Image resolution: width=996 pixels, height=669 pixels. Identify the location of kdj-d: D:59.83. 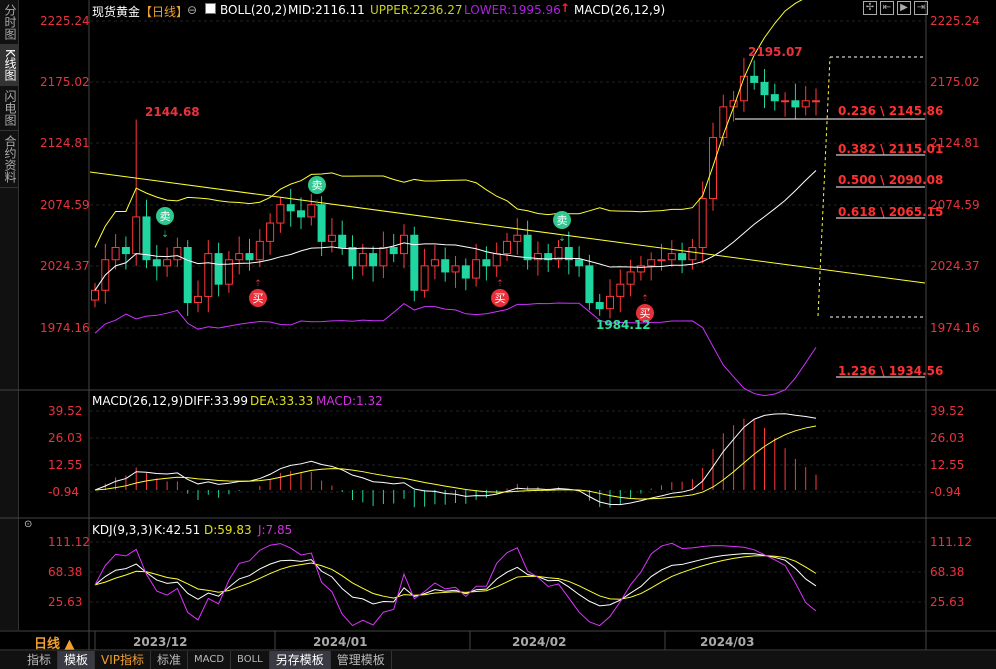
(228, 530).